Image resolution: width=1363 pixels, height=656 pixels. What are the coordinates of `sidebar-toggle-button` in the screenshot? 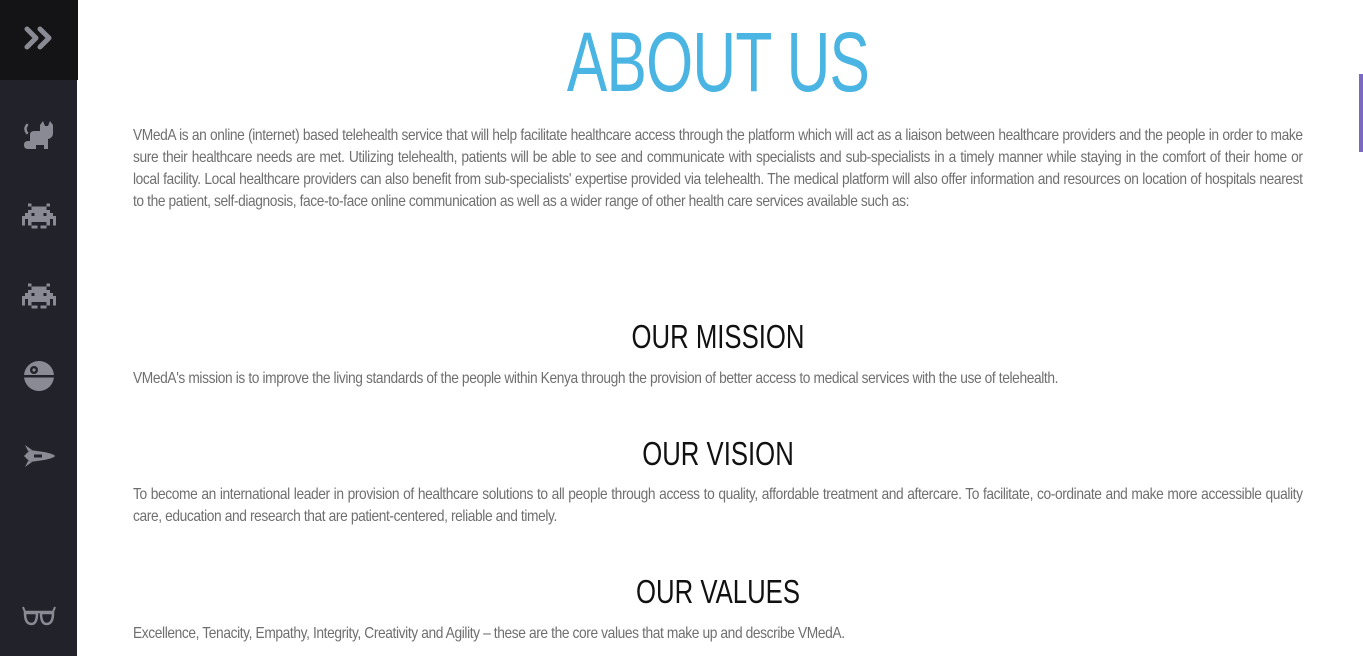 It's located at (39, 40).